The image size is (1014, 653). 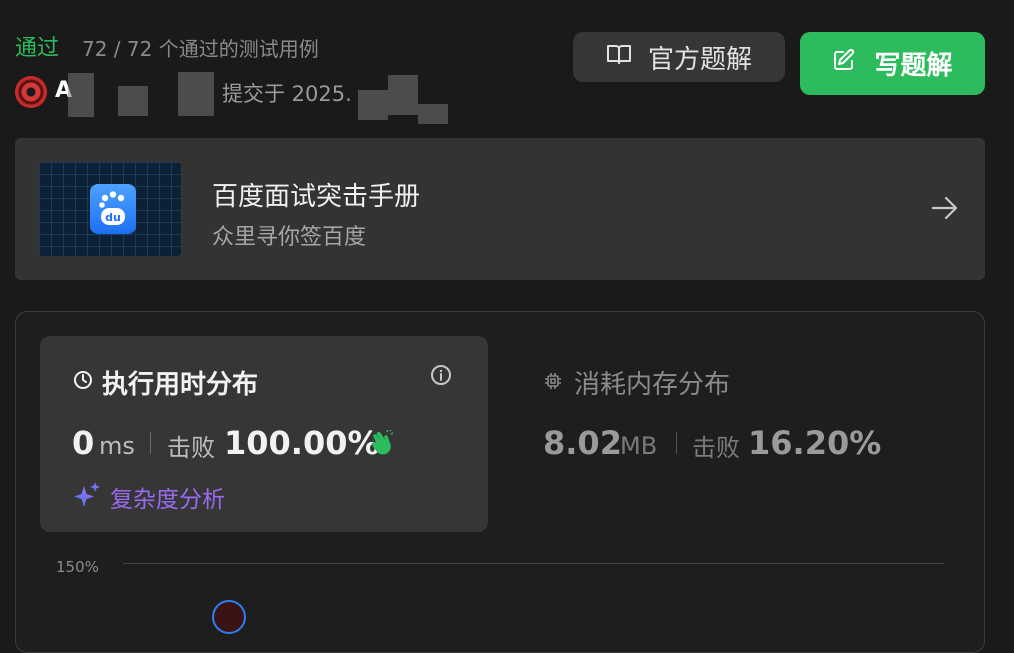 What do you see at coordinates (167, 497) in the screenshot?
I see `complexity-analysis-link: 复杂度分析` at bounding box center [167, 497].